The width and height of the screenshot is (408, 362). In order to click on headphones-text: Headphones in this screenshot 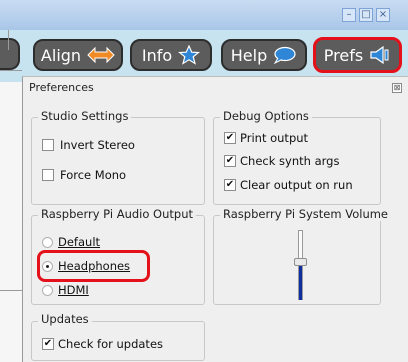, I will do `click(94, 266)`.